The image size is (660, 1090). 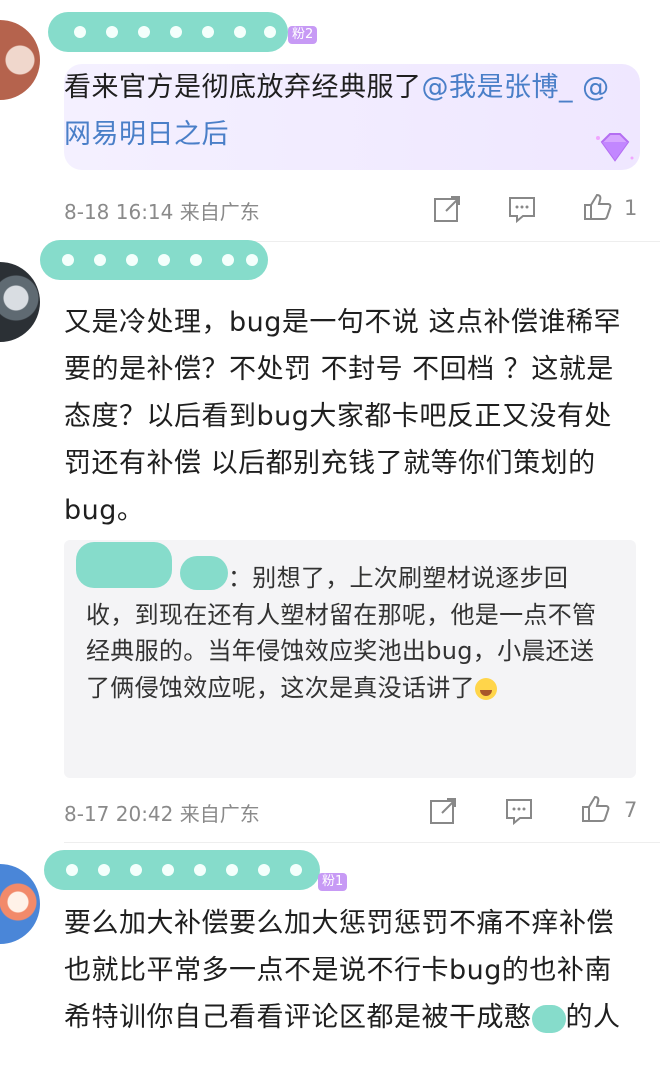 What do you see at coordinates (498, 87) in the screenshot?
I see `mention-link: @我是张博_` at bounding box center [498, 87].